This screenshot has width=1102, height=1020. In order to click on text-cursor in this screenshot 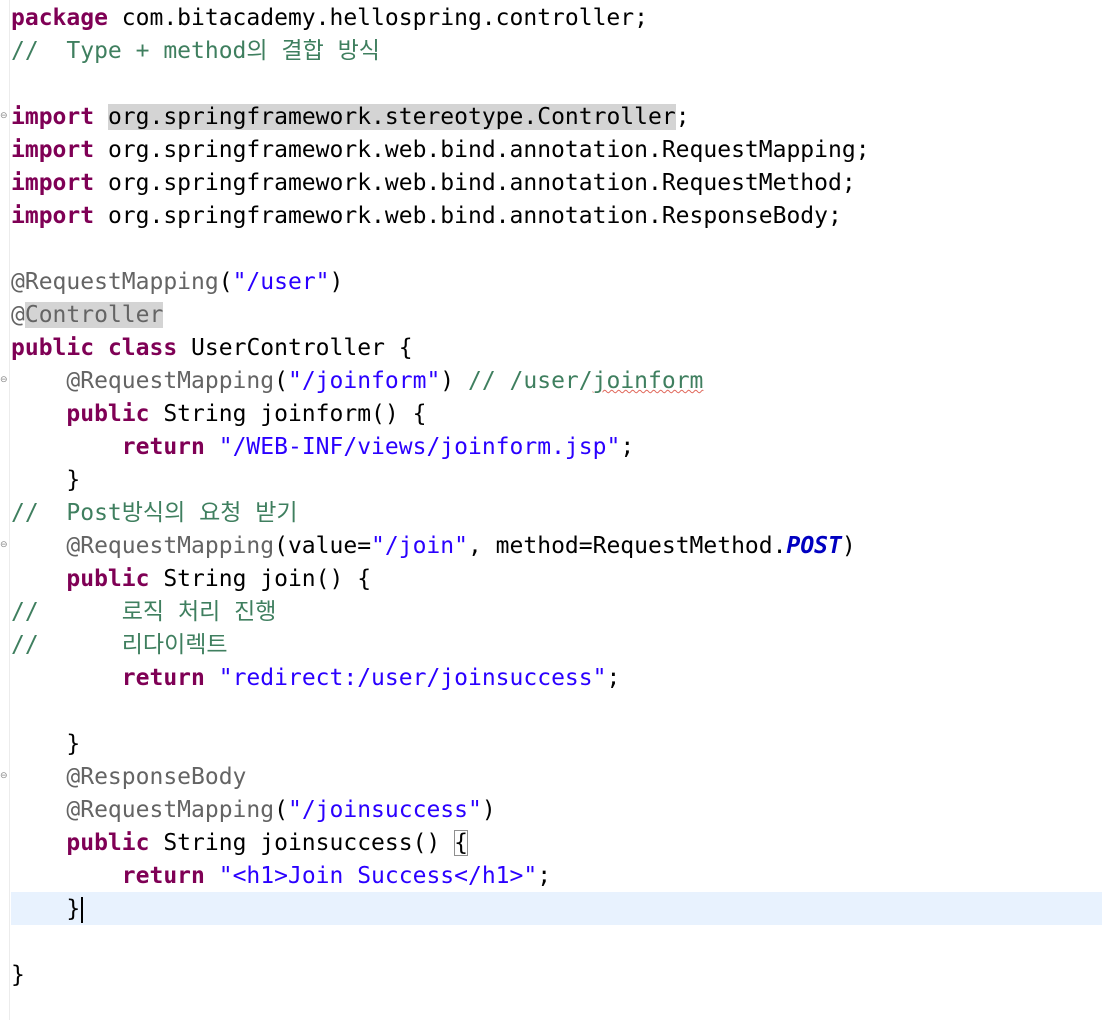, I will do `click(82, 909)`.